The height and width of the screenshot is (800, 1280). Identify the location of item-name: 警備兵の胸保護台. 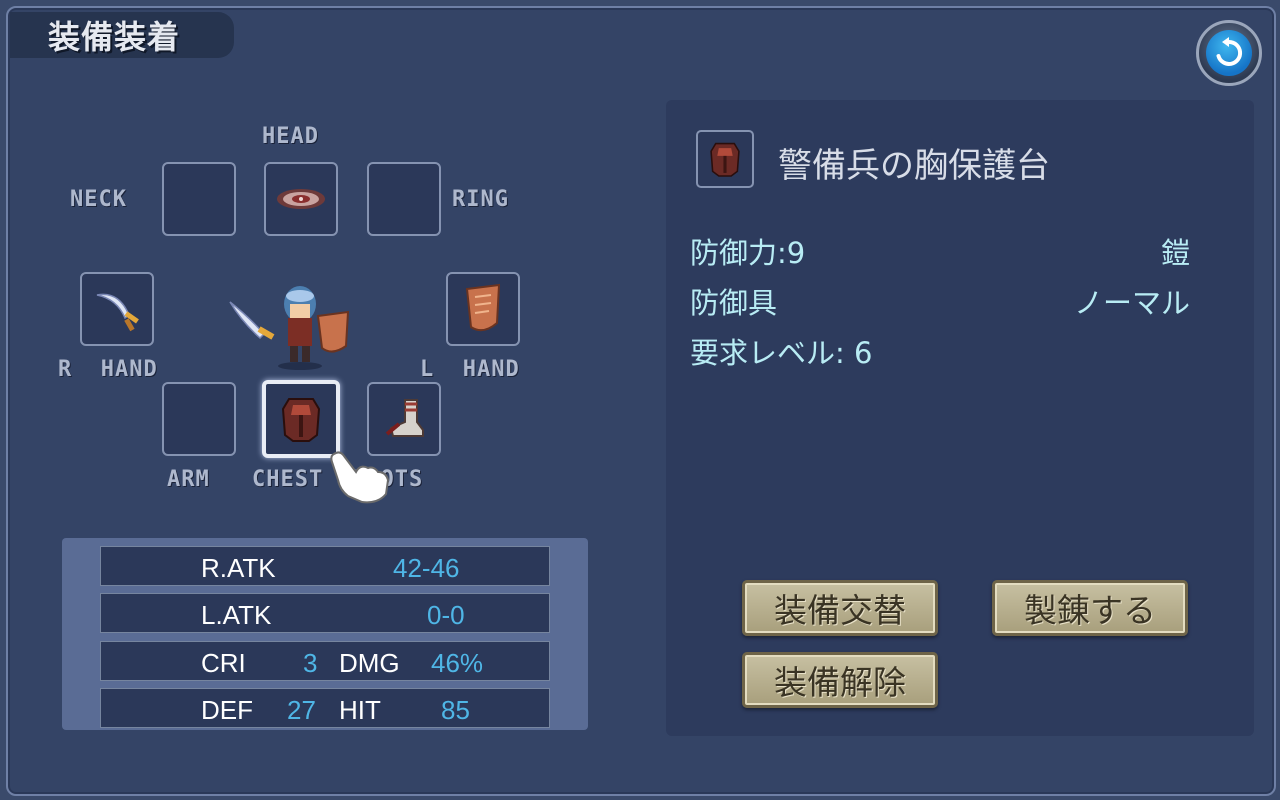
(914, 166).